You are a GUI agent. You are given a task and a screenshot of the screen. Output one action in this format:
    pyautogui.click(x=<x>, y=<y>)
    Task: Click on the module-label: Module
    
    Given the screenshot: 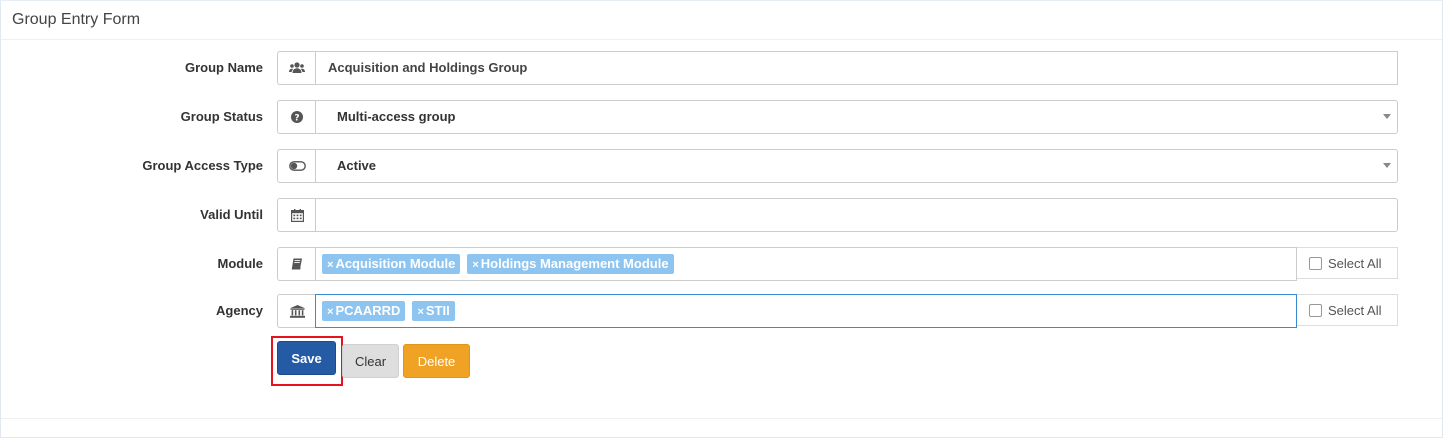 What is the action you would take?
    pyautogui.click(x=240, y=263)
    